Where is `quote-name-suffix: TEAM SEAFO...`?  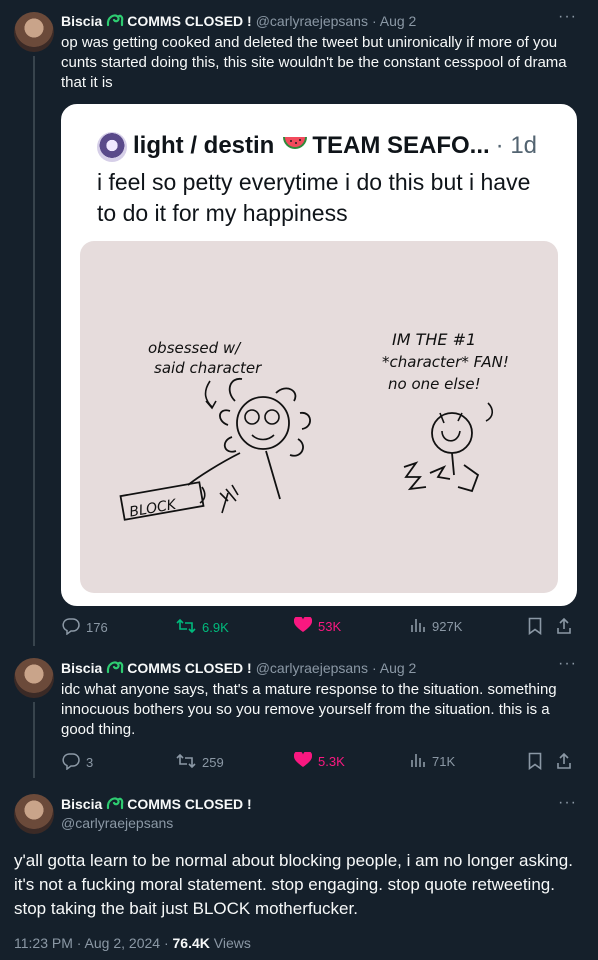 quote-name-suffix: TEAM SEAFO... is located at coordinates (400, 146).